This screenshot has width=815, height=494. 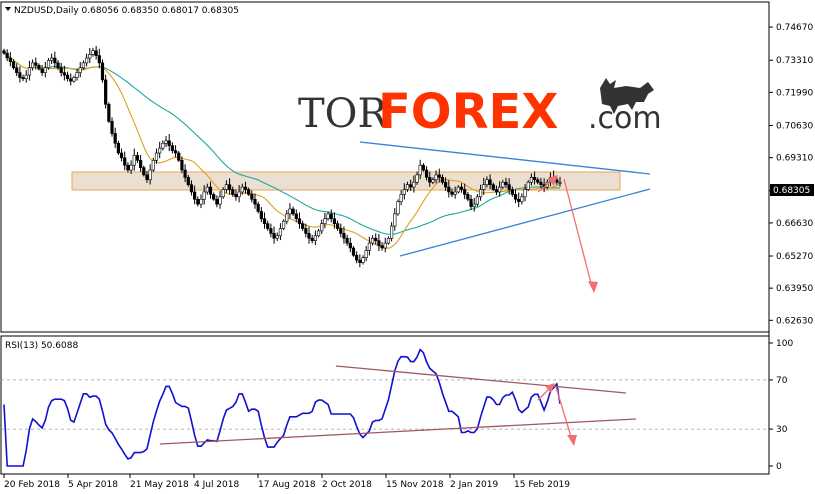 What do you see at coordinates (784, 344) in the screenshot?
I see `rsi-tick-label: 100` at bounding box center [784, 344].